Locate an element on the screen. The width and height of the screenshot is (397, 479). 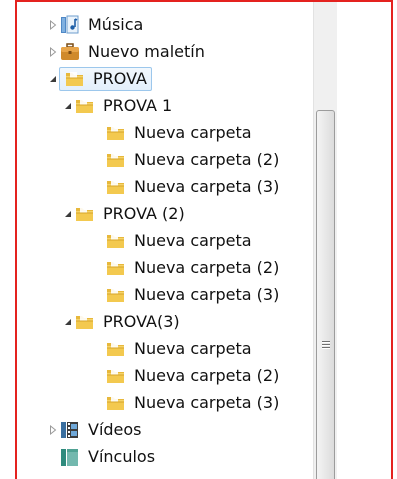
tree-item-label: PROVA is located at coordinates (120, 78).